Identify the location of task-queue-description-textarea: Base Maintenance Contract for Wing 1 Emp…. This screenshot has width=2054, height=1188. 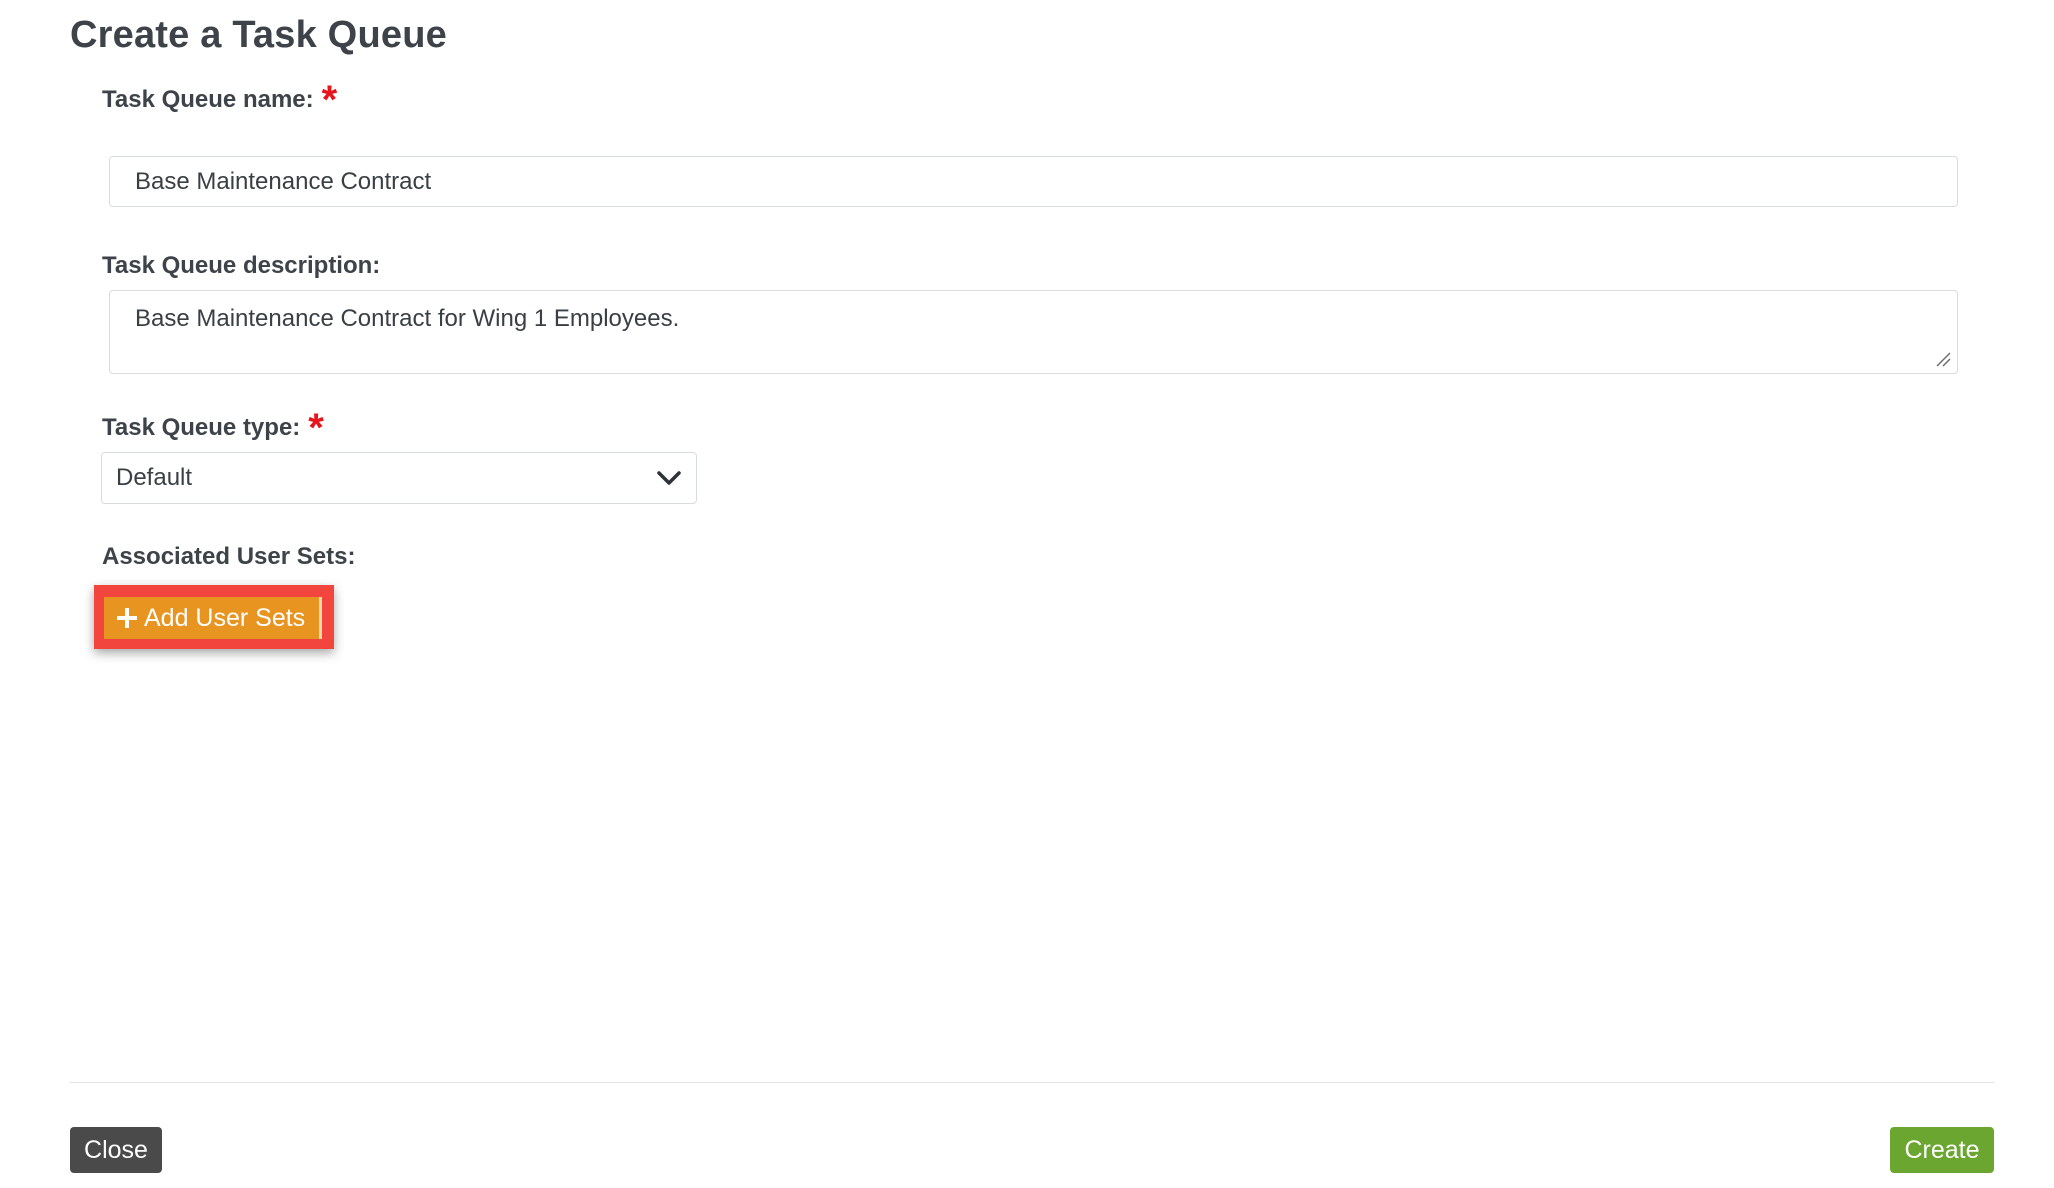
(1033, 332).